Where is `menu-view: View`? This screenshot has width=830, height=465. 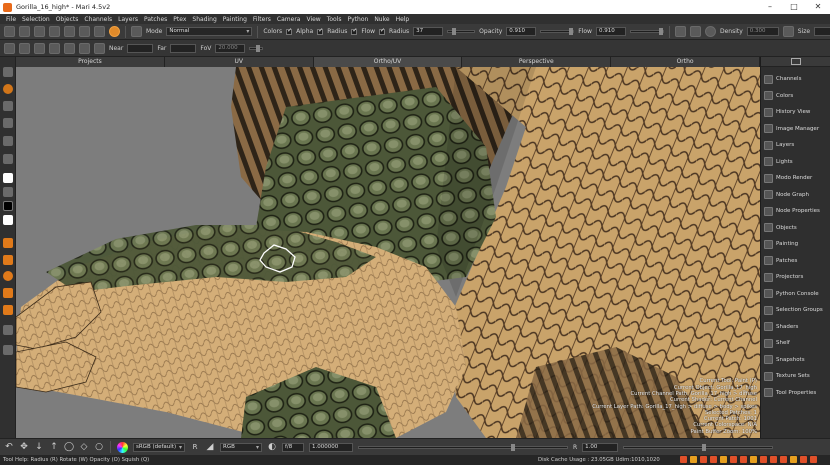
menu-view: View is located at coordinates (313, 19).